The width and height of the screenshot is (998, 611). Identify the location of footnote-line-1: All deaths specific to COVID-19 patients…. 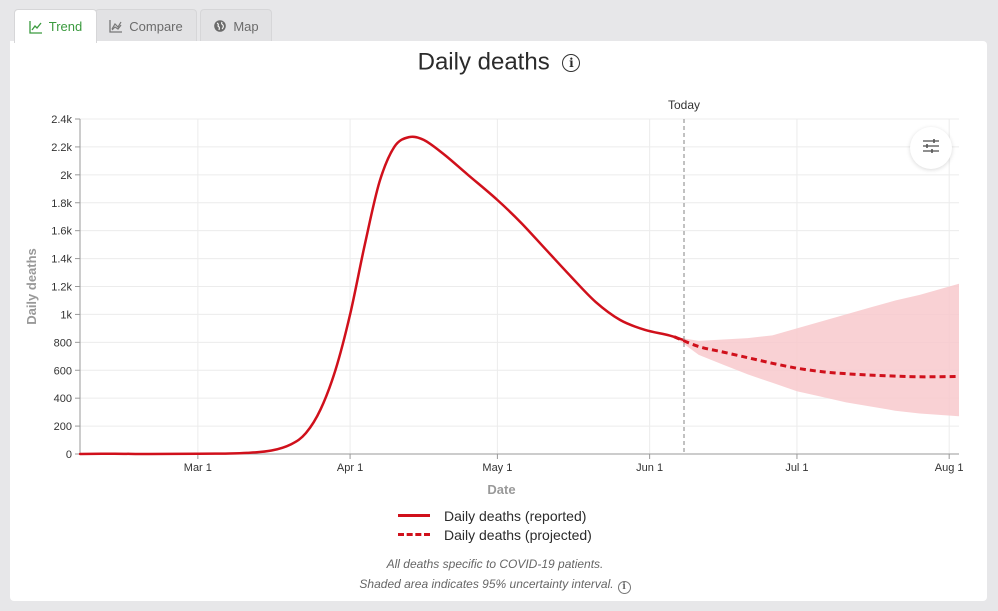
(495, 564).